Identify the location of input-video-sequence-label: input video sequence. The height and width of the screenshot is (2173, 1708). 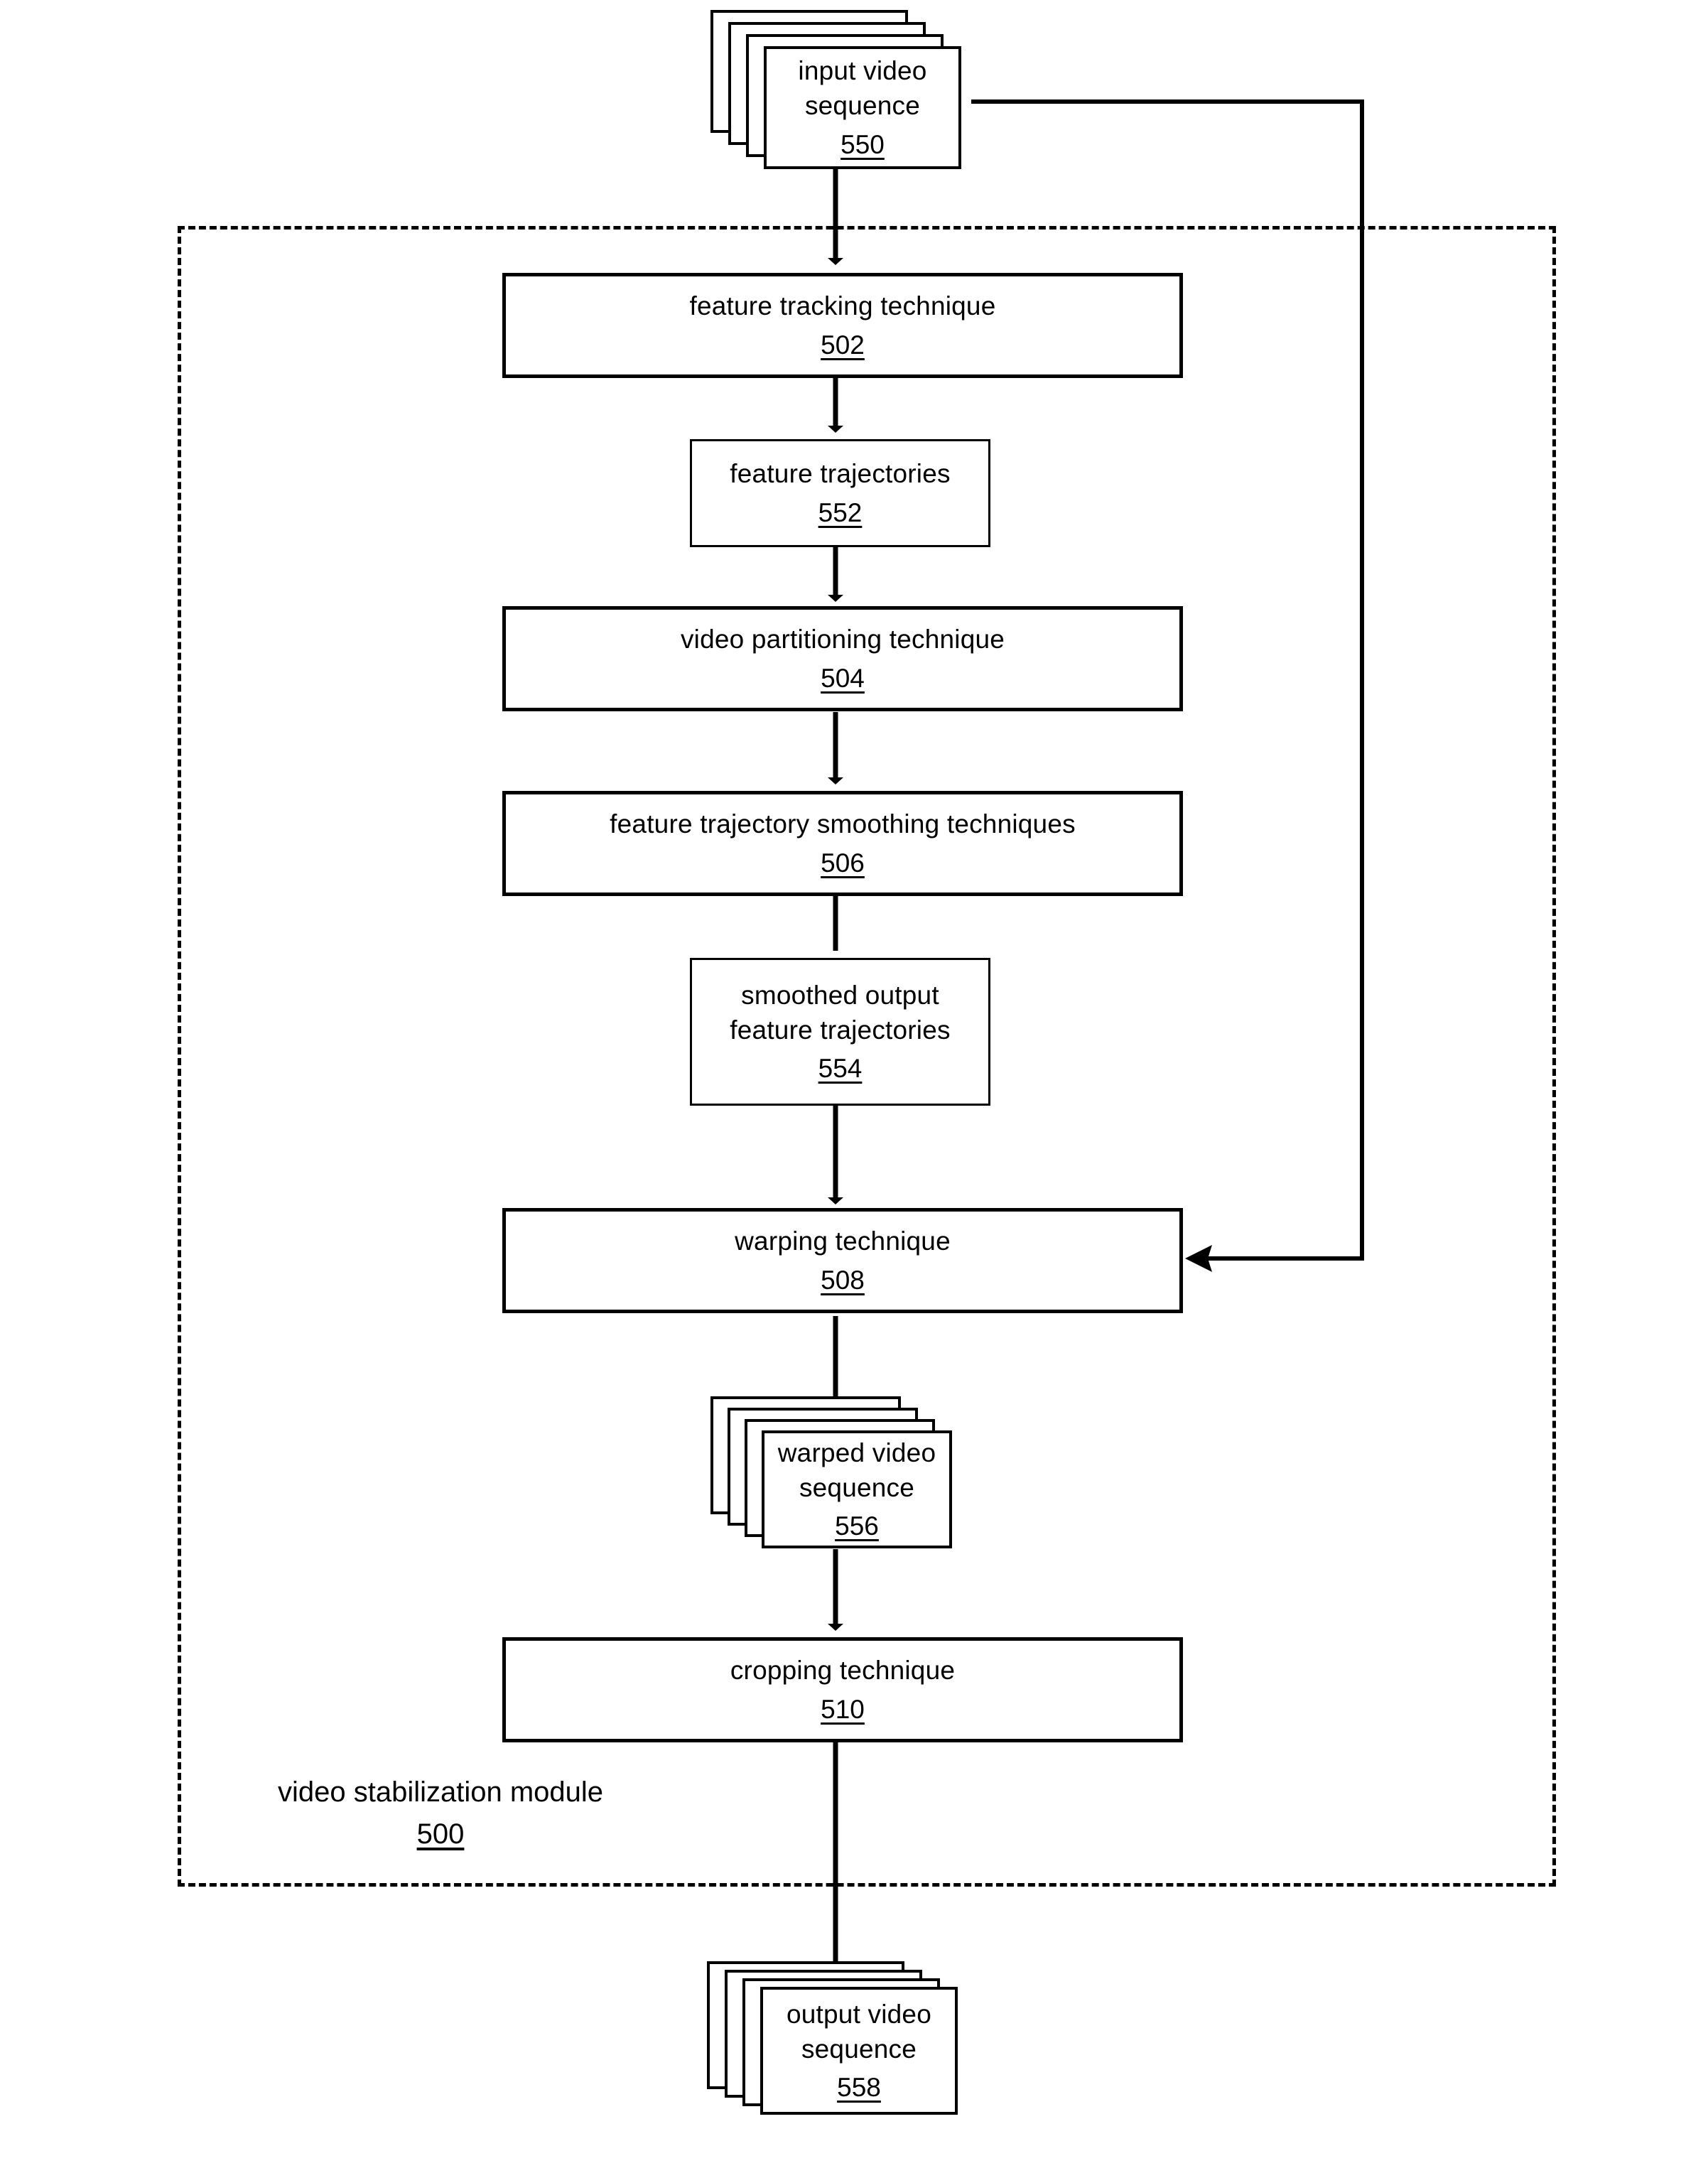
(862, 88).